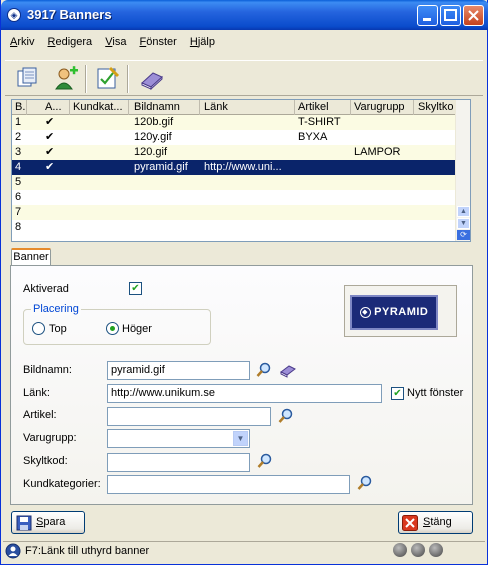 The height and width of the screenshot is (565, 488). I want to click on table-row: 7, so click(234, 212).